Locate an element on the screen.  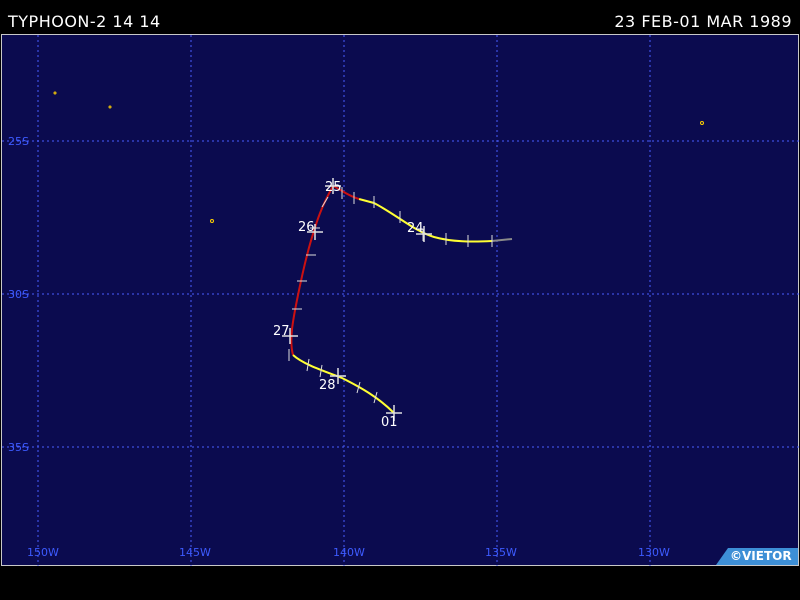
day-label-01: 01 is located at coordinates (389, 422).